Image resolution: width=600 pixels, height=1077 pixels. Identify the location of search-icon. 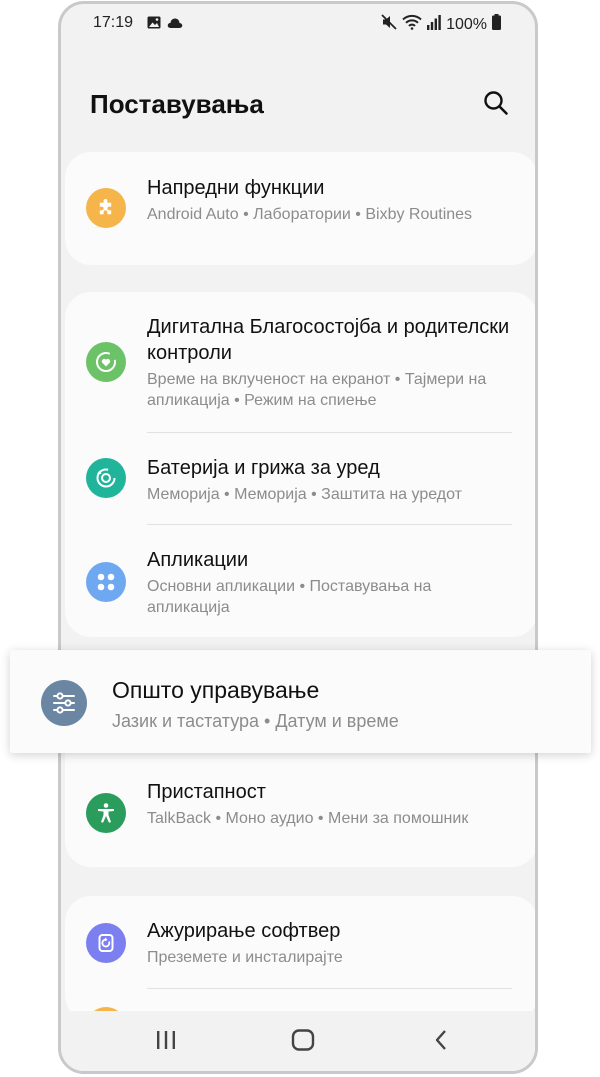
(496, 105).